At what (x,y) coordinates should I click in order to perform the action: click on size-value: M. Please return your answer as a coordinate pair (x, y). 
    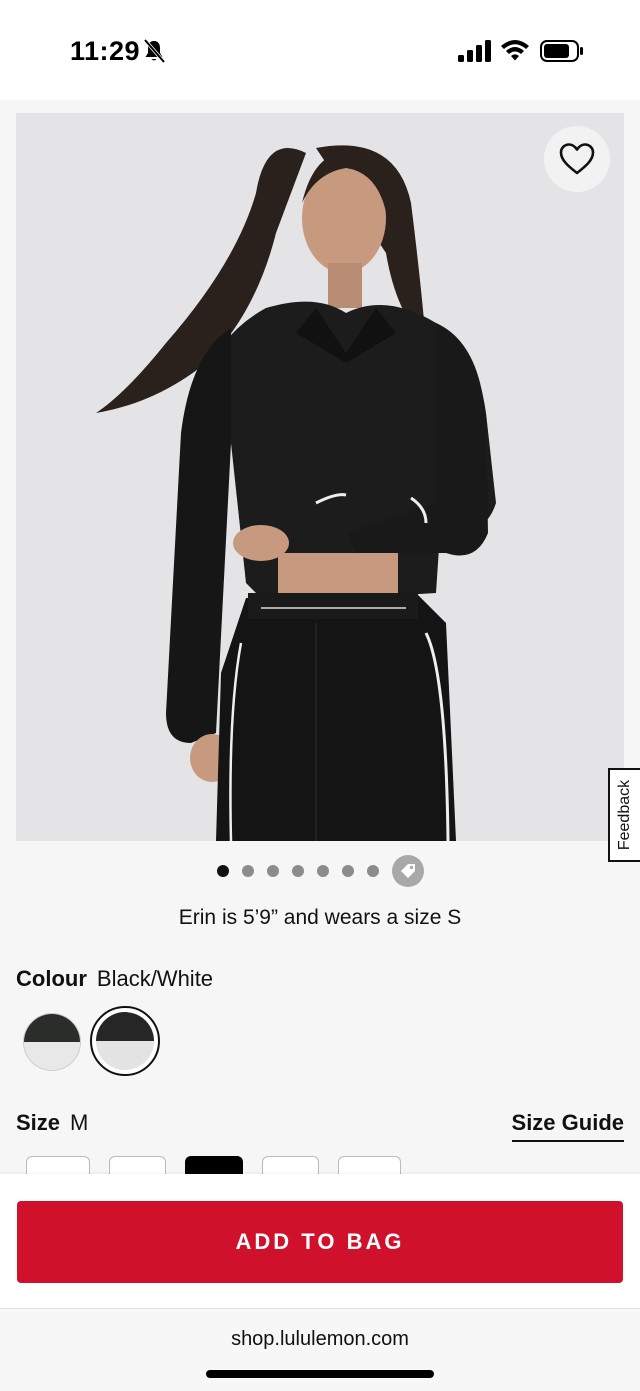
    Looking at the image, I should click on (79, 1122).